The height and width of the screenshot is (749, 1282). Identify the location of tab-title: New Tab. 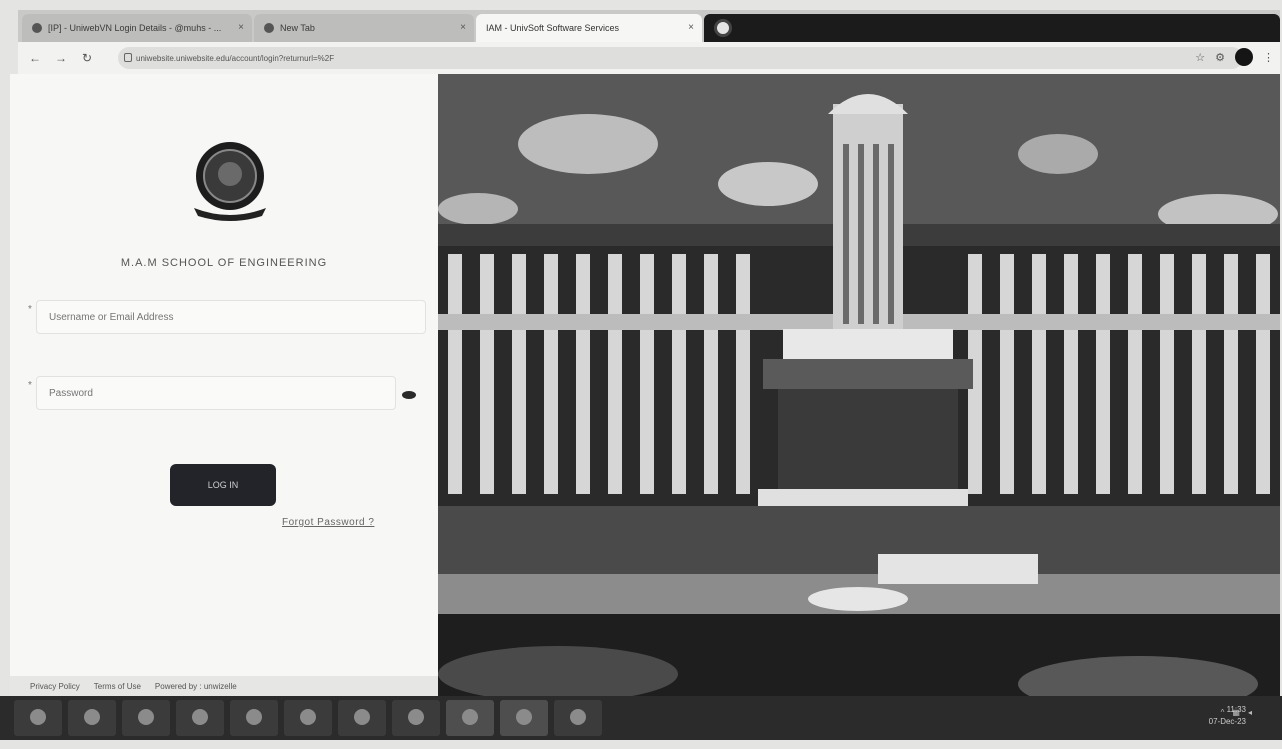
(297, 28).